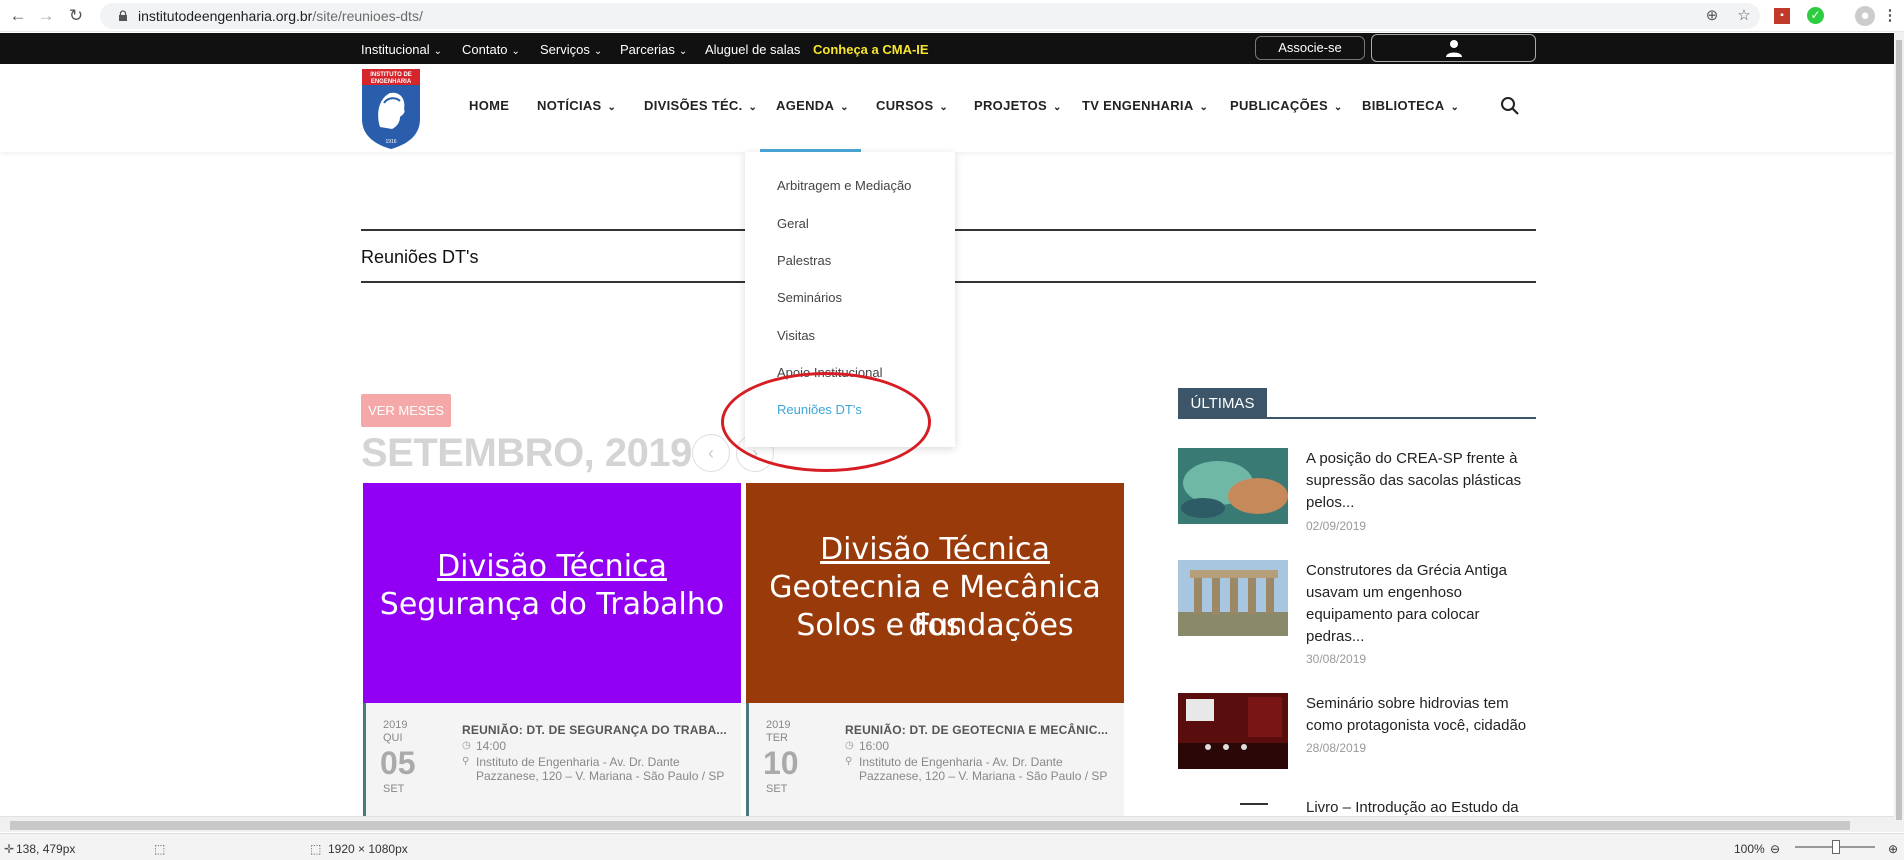 This screenshot has width=1904, height=860. What do you see at coordinates (935, 625) in the screenshot?
I see `event-banner-line3: Solos e Fundações` at bounding box center [935, 625].